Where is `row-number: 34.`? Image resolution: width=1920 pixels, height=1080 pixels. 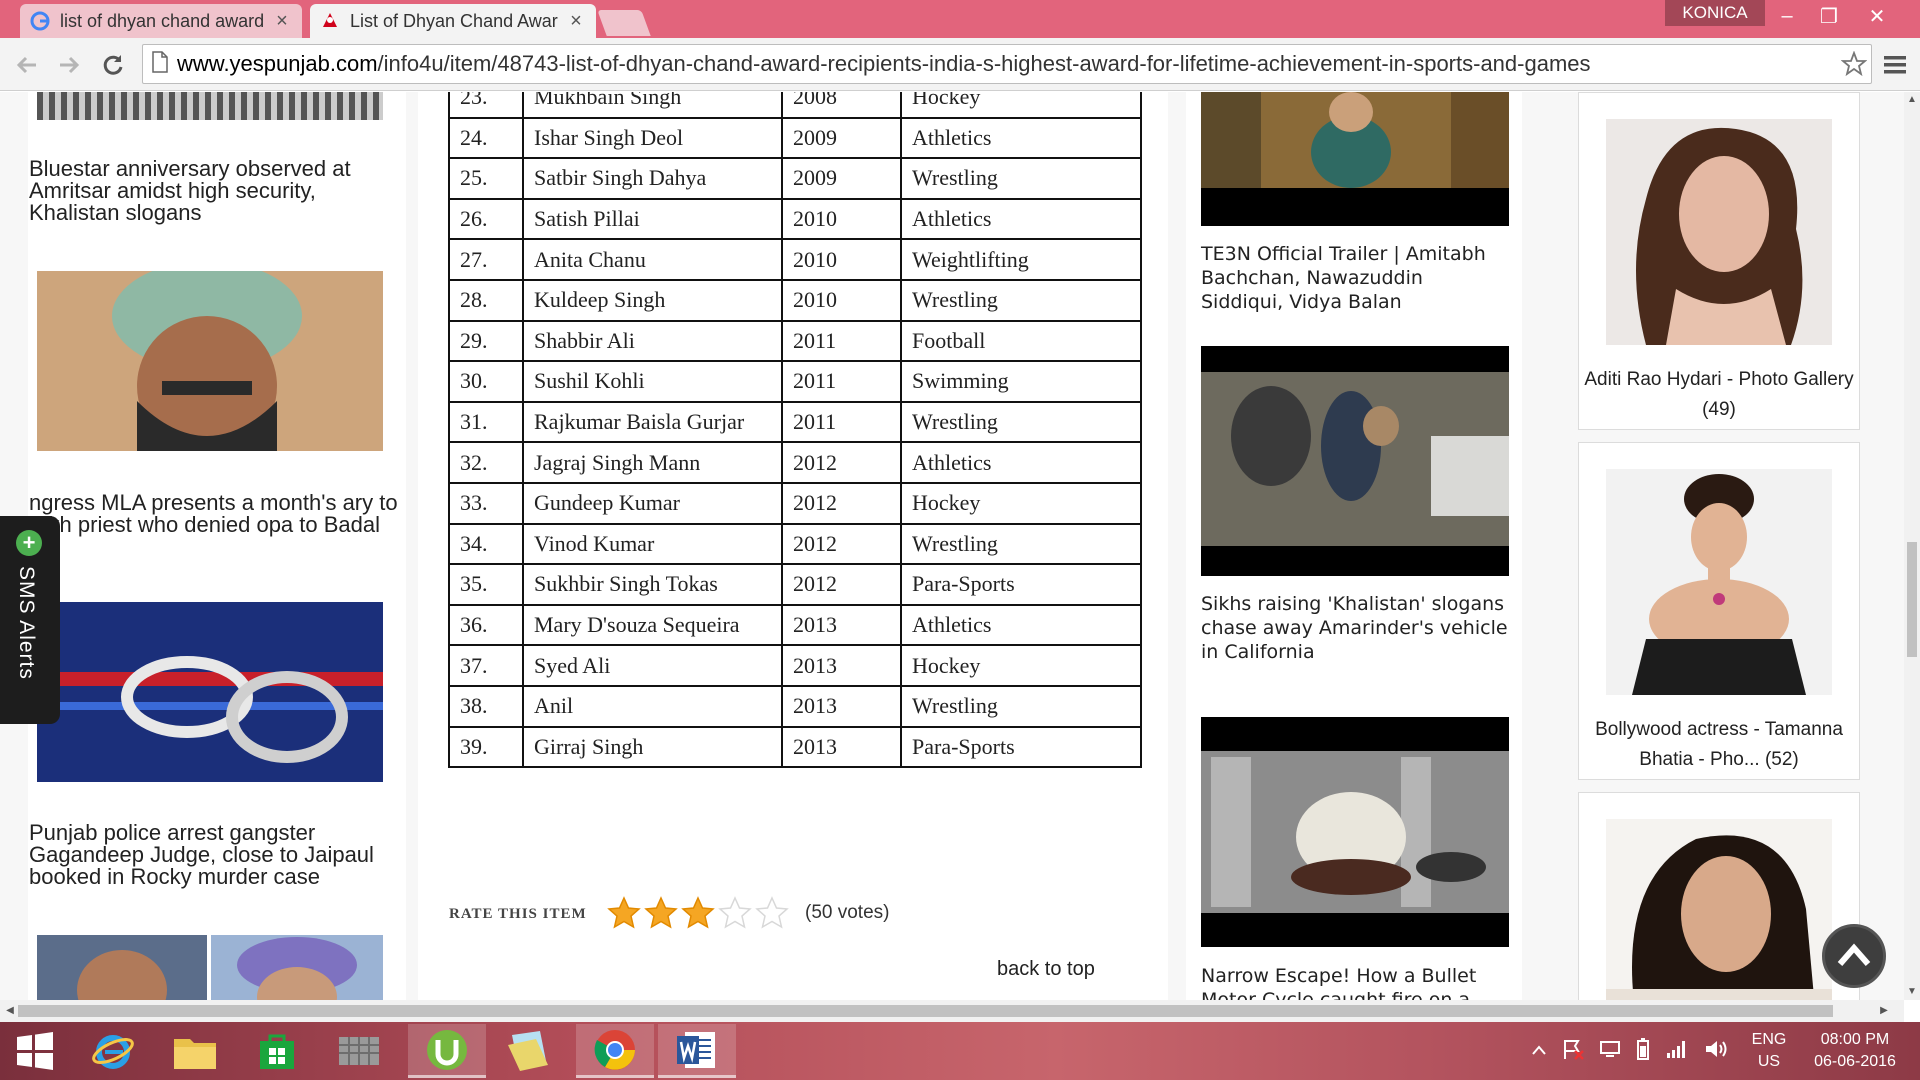 row-number: 34. is located at coordinates (486, 544).